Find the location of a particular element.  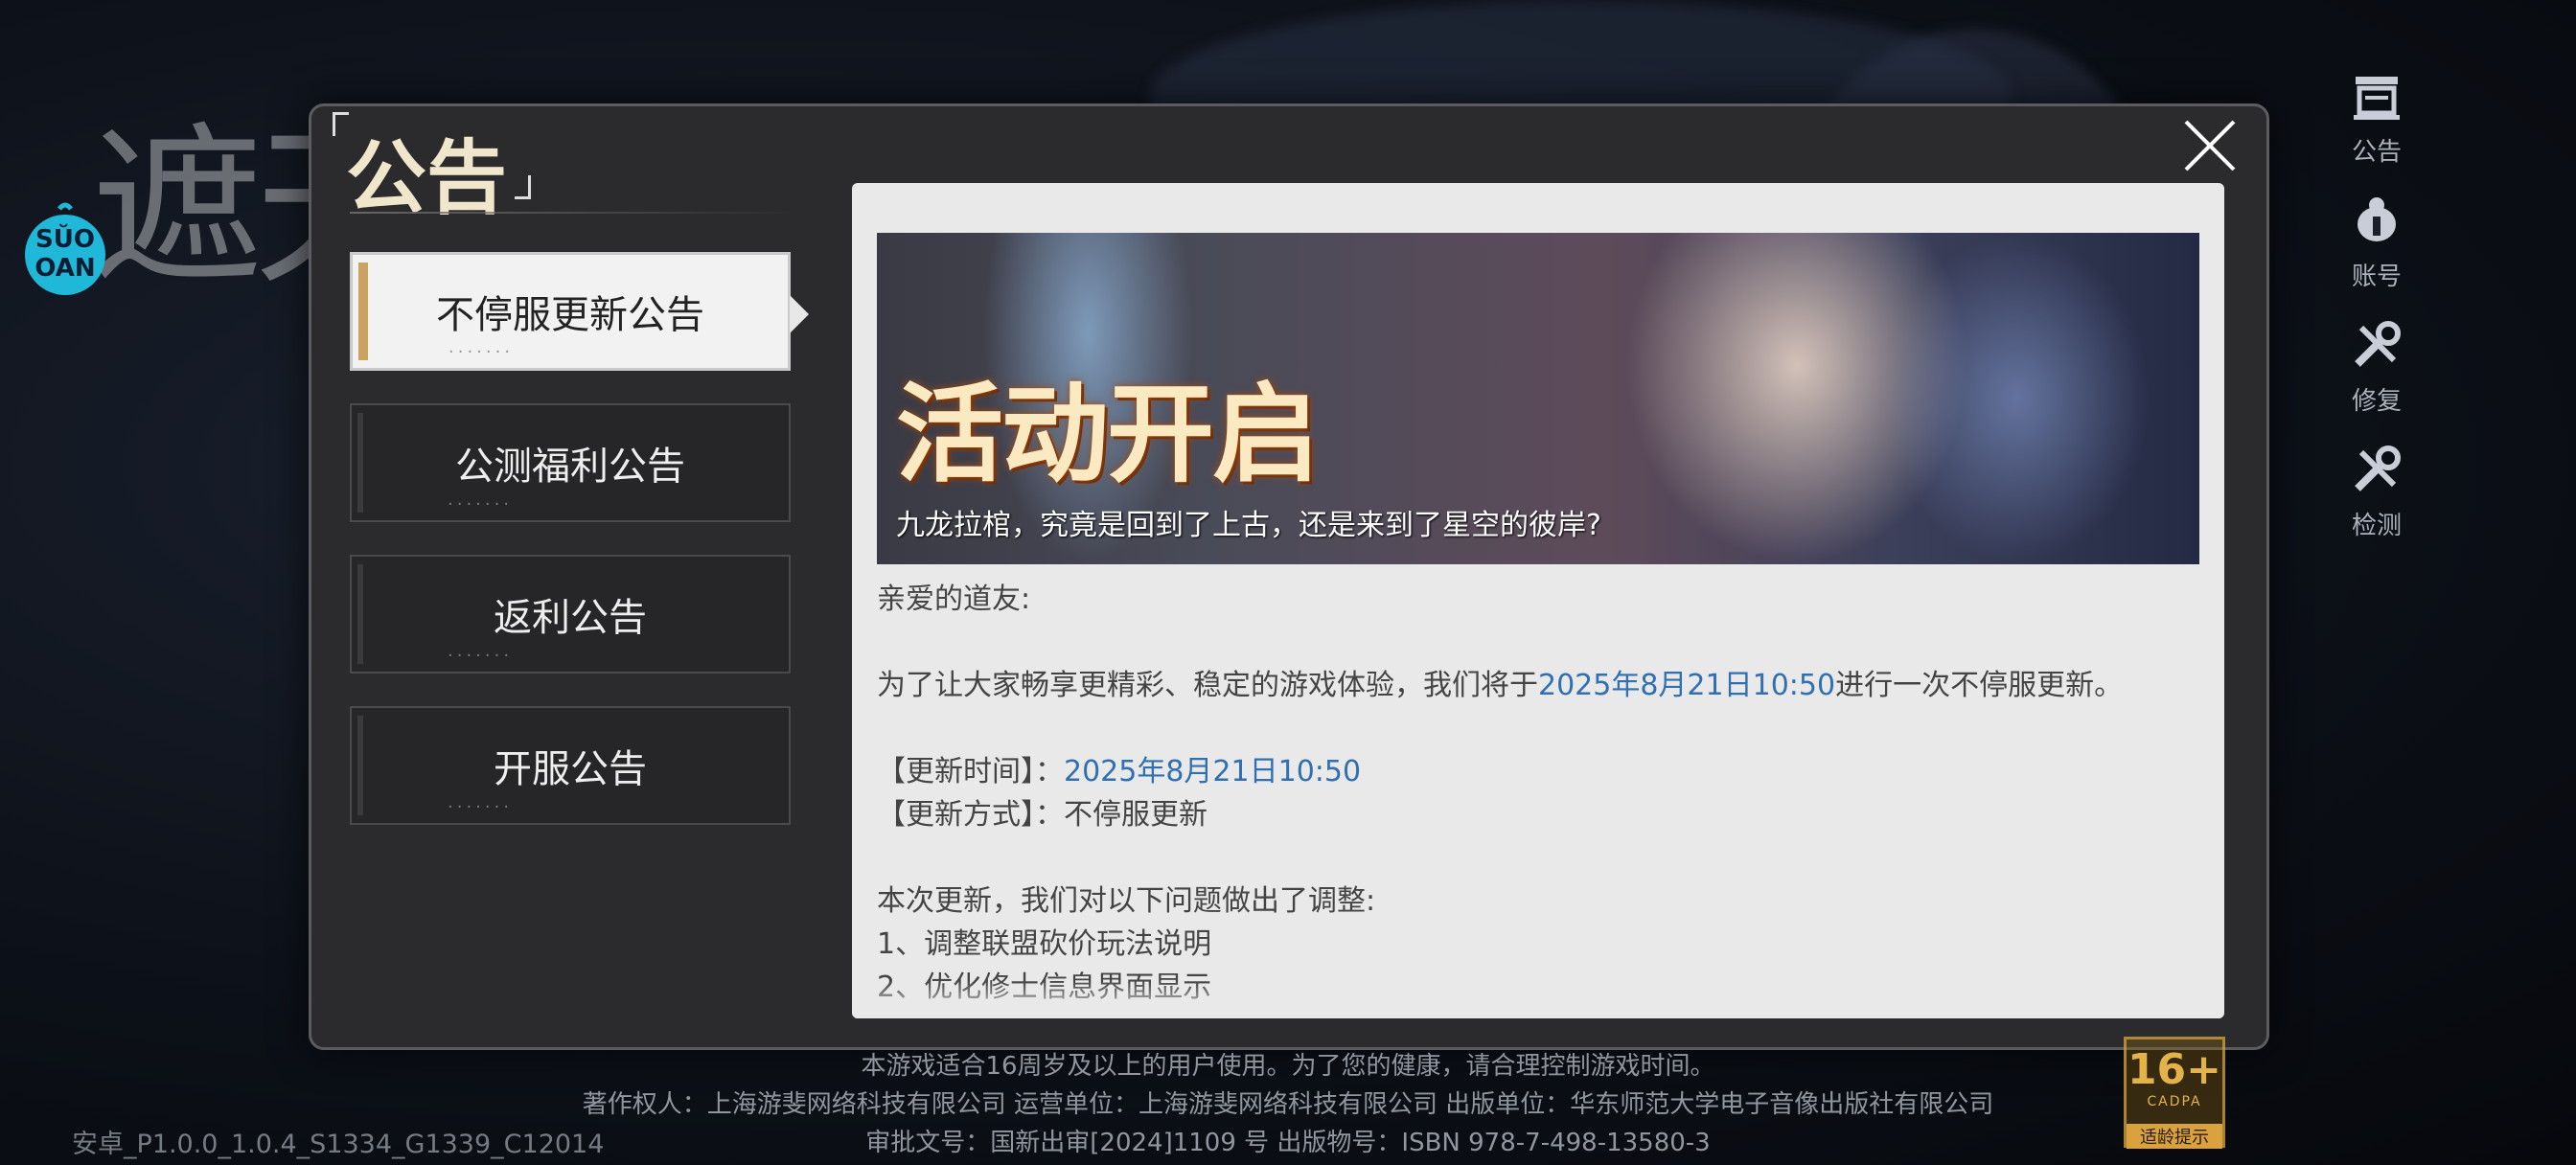

tab-welfare-announcement: 公测福利公告 ······· is located at coordinates (571, 463).